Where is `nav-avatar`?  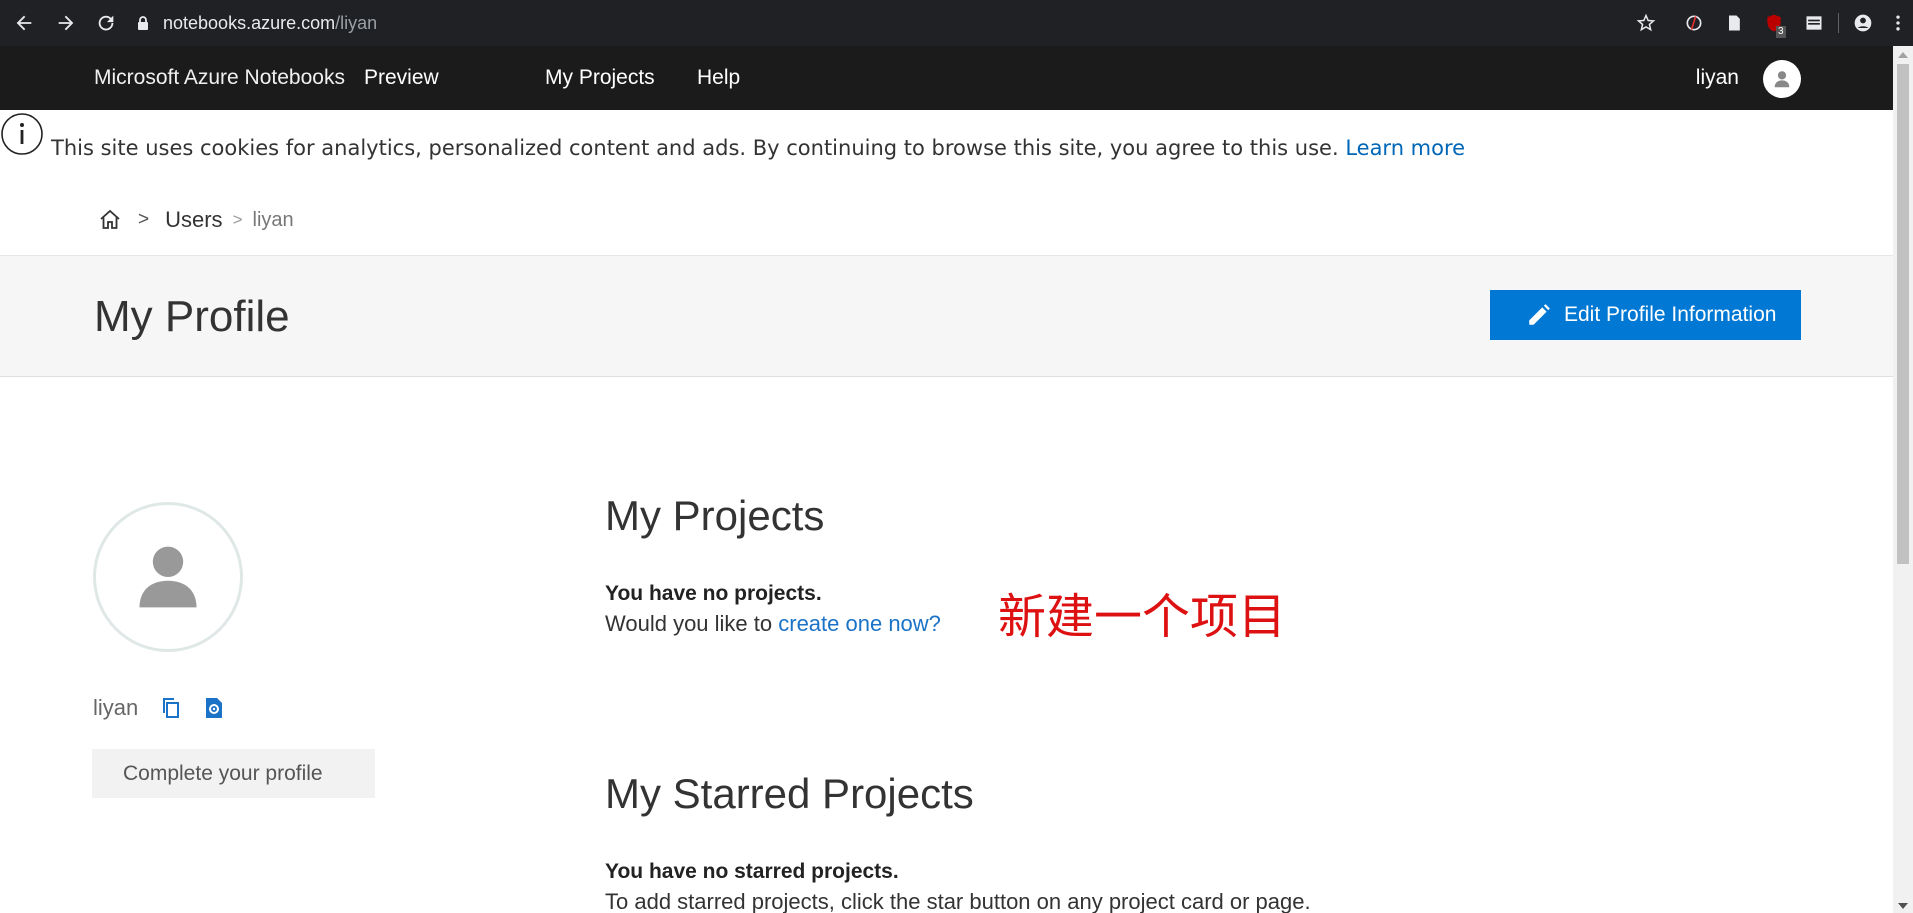
nav-avatar is located at coordinates (1782, 79).